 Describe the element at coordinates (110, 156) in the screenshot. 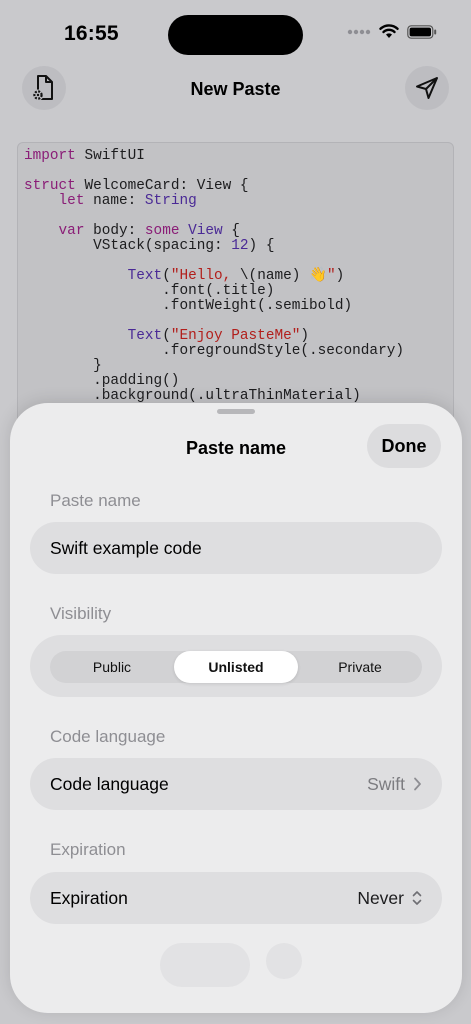

I see `code-token: SwiftUI` at that location.